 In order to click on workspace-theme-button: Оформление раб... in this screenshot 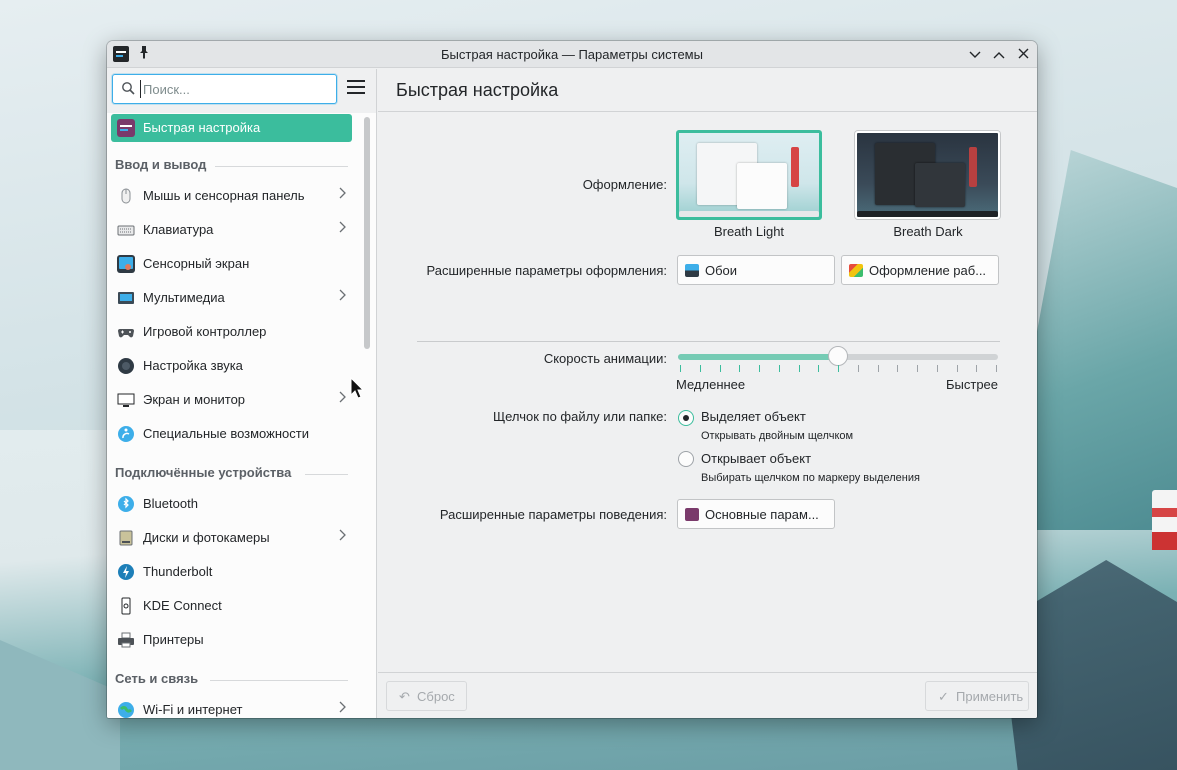, I will do `click(920, 270)`.